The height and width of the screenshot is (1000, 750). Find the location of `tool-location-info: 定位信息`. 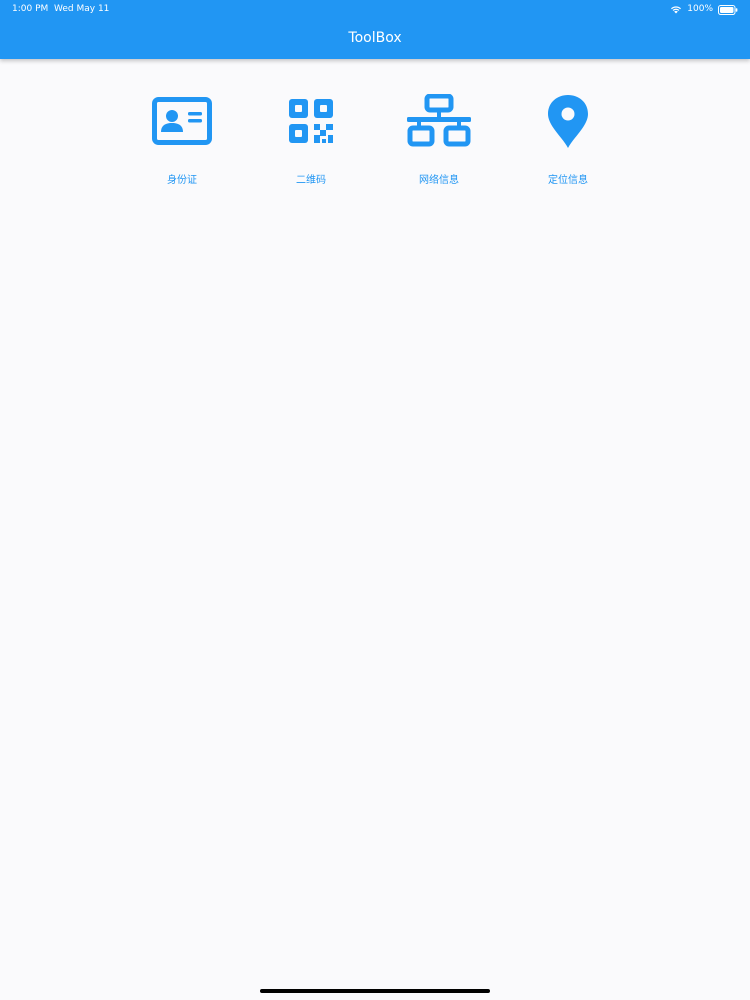

tool-location-info: 定位信息 is located at coordinates (568, 140).